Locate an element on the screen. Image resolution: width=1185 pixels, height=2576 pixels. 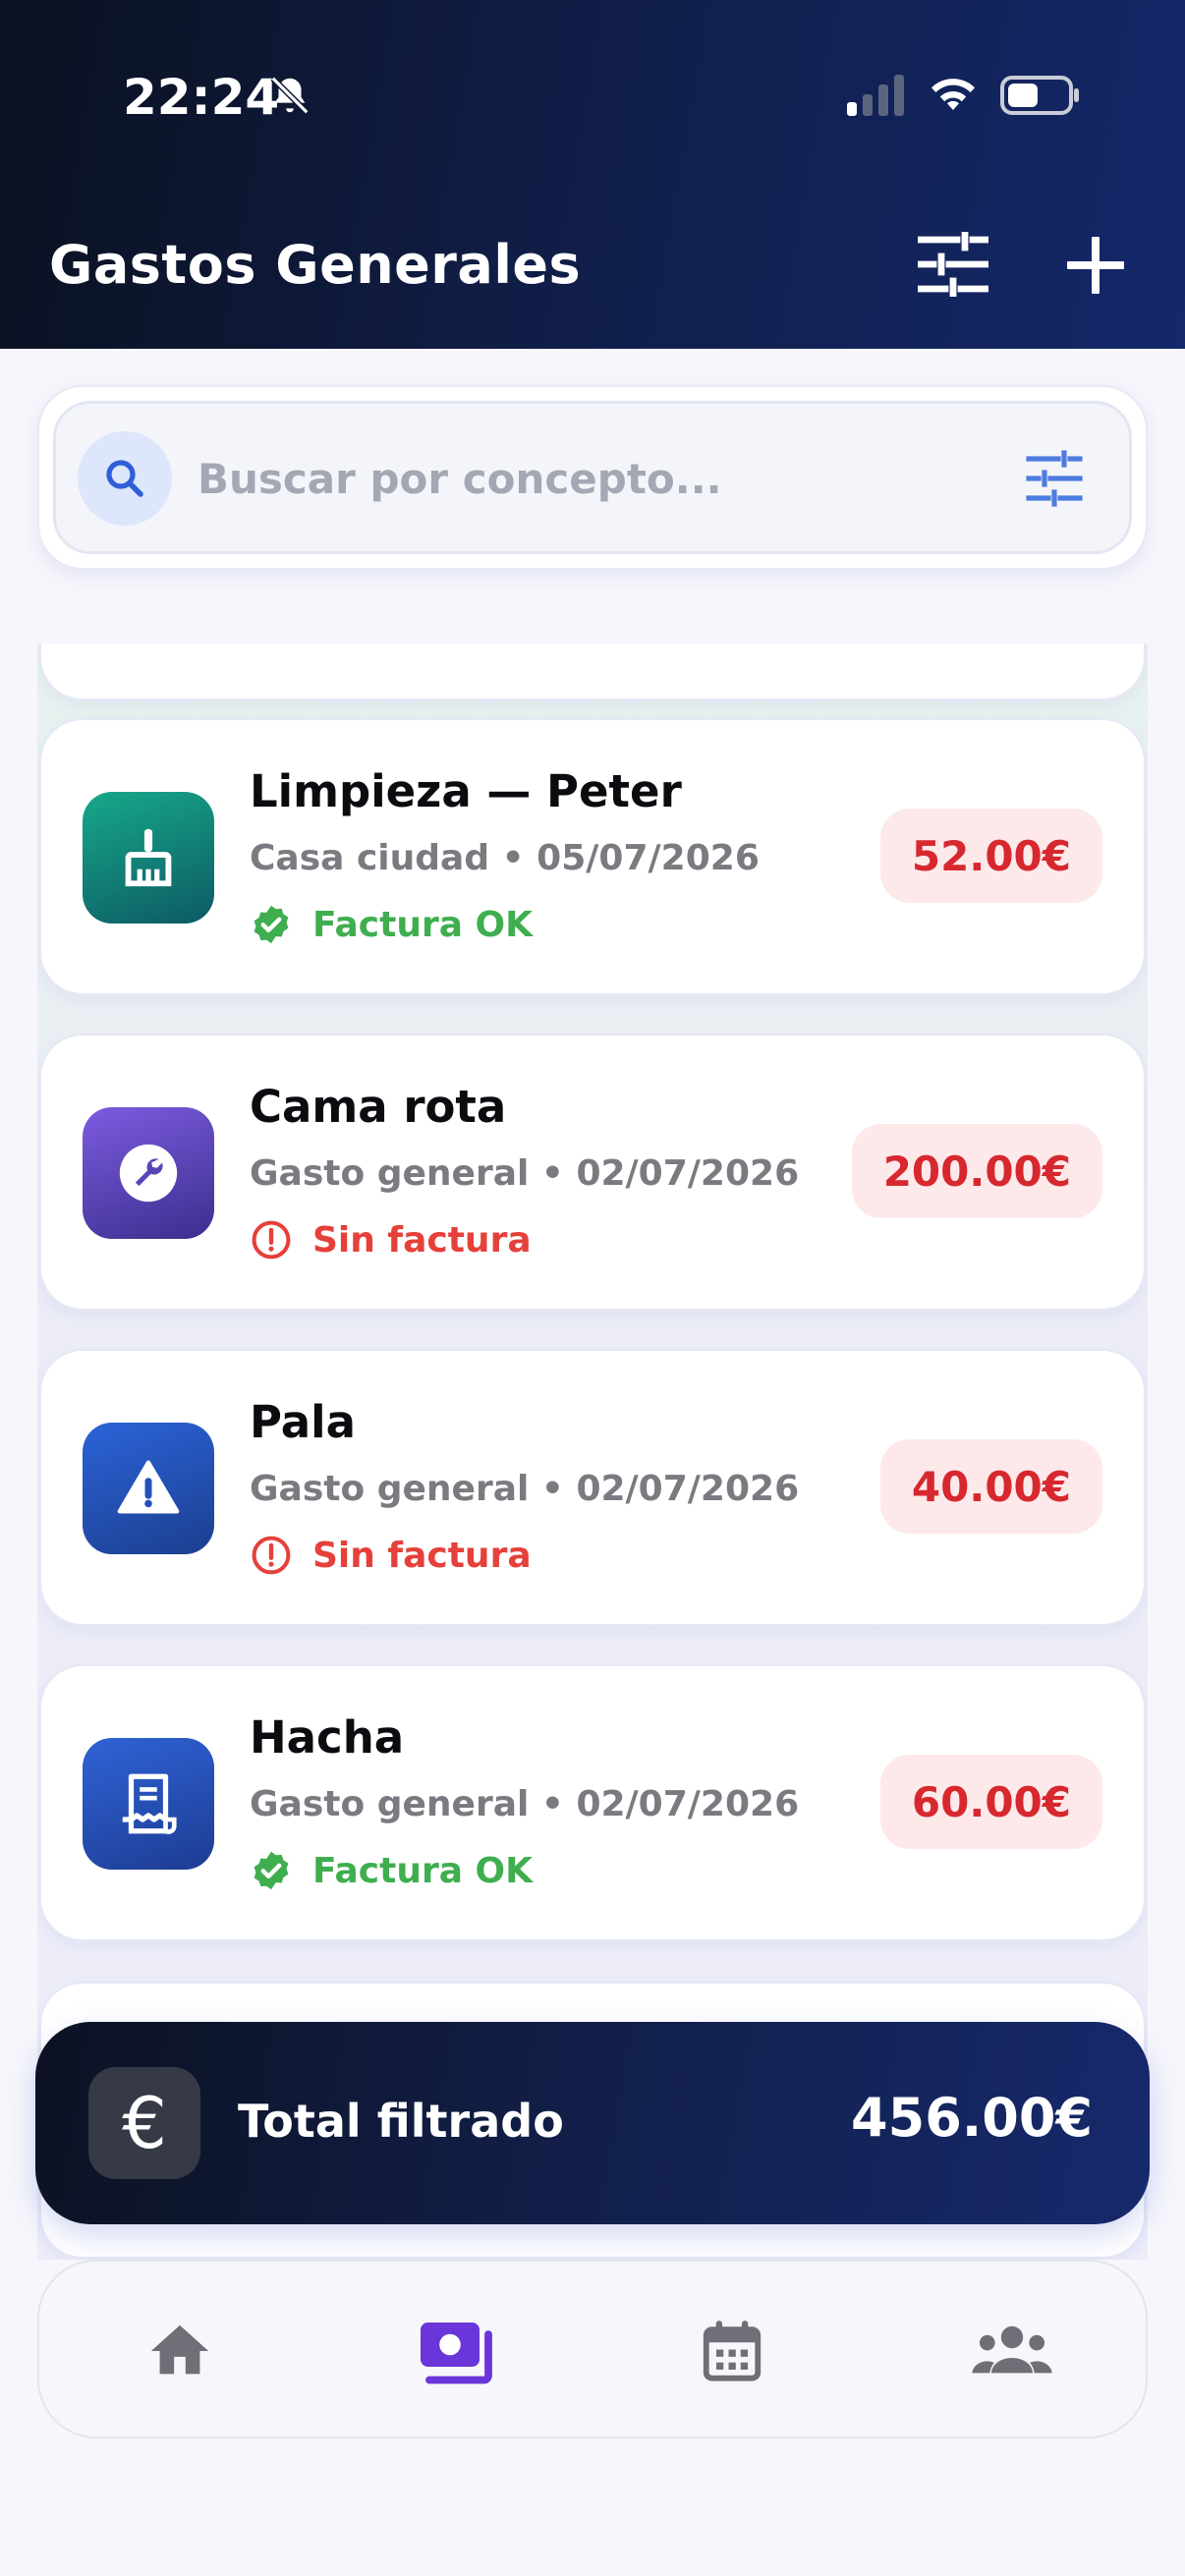
add-icon is located at coordinates (1096, 265).